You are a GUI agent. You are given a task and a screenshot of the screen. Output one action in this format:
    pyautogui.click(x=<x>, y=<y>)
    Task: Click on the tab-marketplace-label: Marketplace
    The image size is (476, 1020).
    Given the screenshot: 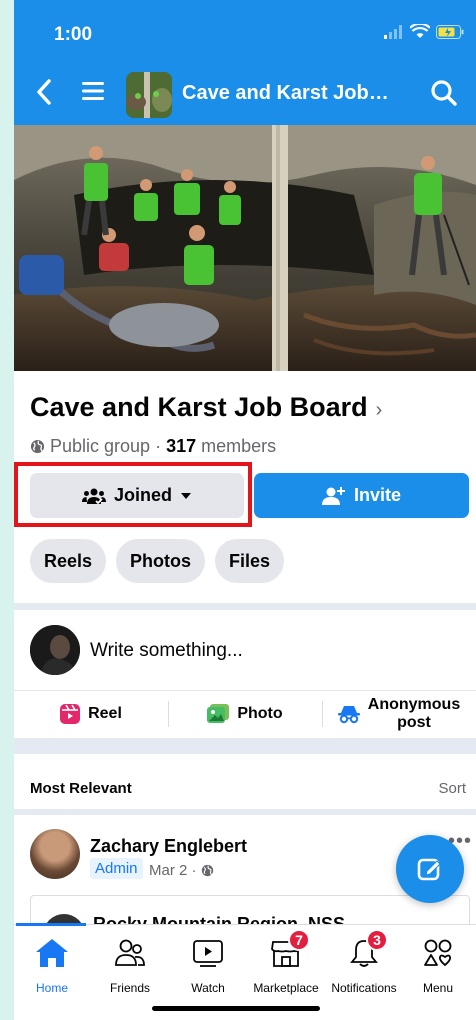 What is the action you would take?
    pyautogui.click(x=286, y=988)
    